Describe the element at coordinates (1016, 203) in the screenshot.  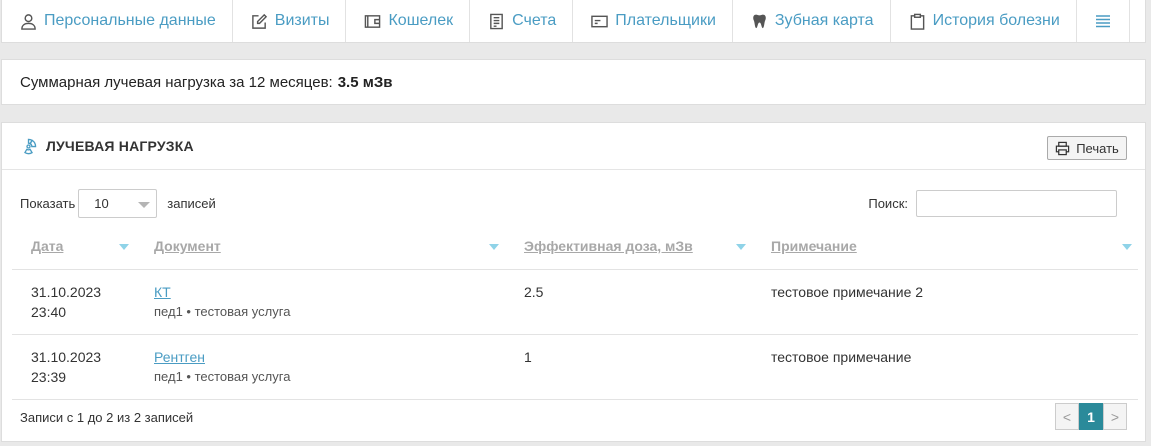
I see `search-input` at that location.